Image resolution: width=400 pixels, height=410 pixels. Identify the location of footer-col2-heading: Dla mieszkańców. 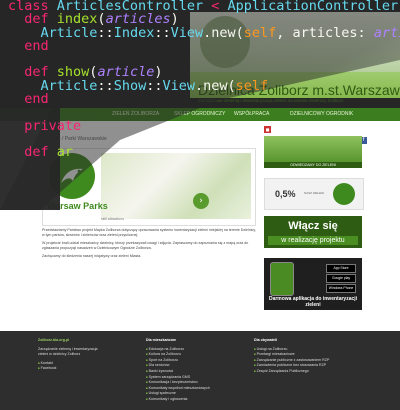
(161, 340).